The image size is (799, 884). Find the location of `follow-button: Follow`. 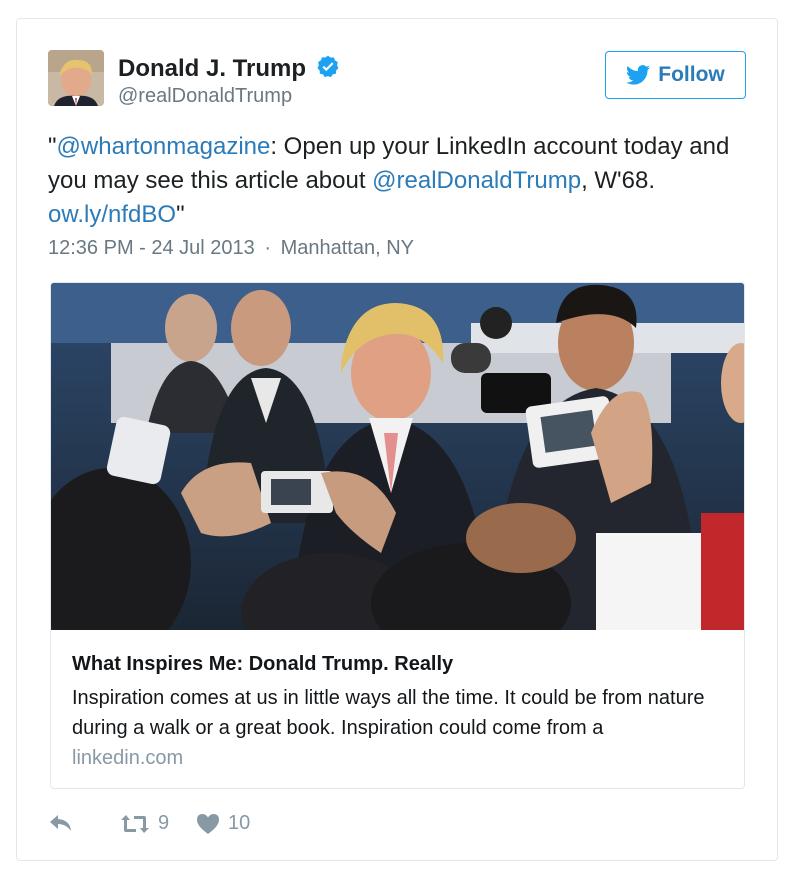

follow-button: Follow is located at coordinates (675, 75).